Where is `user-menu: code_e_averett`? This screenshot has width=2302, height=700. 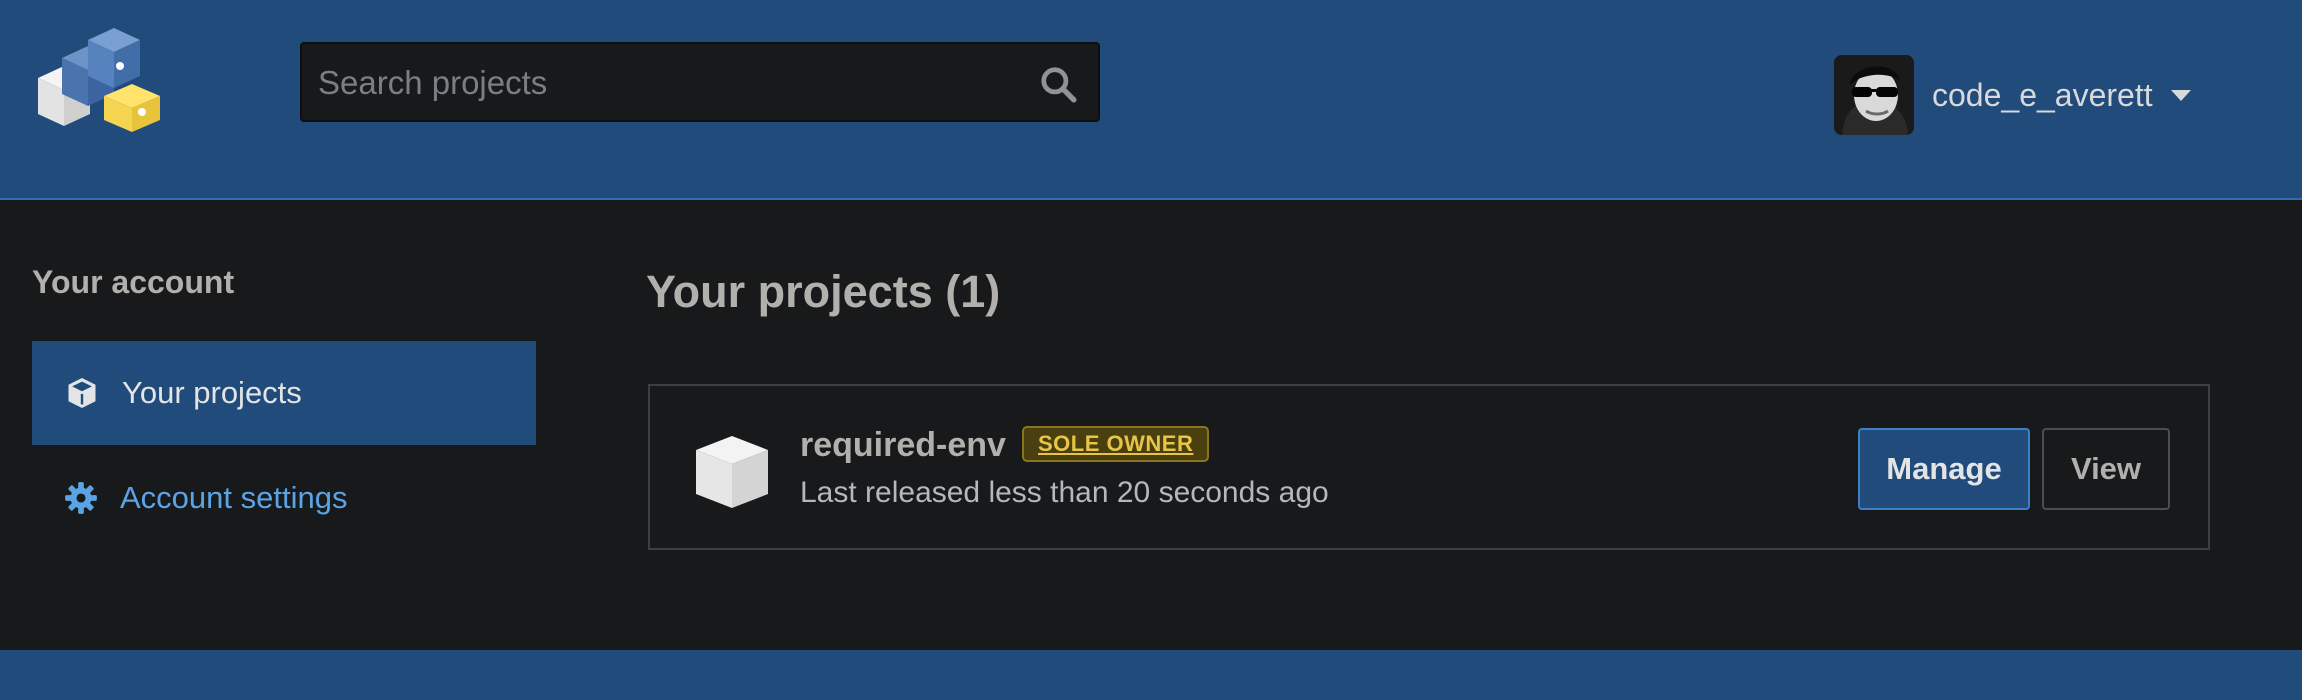
user-menu: code_e_averett is located at coordinates (2012, 95).